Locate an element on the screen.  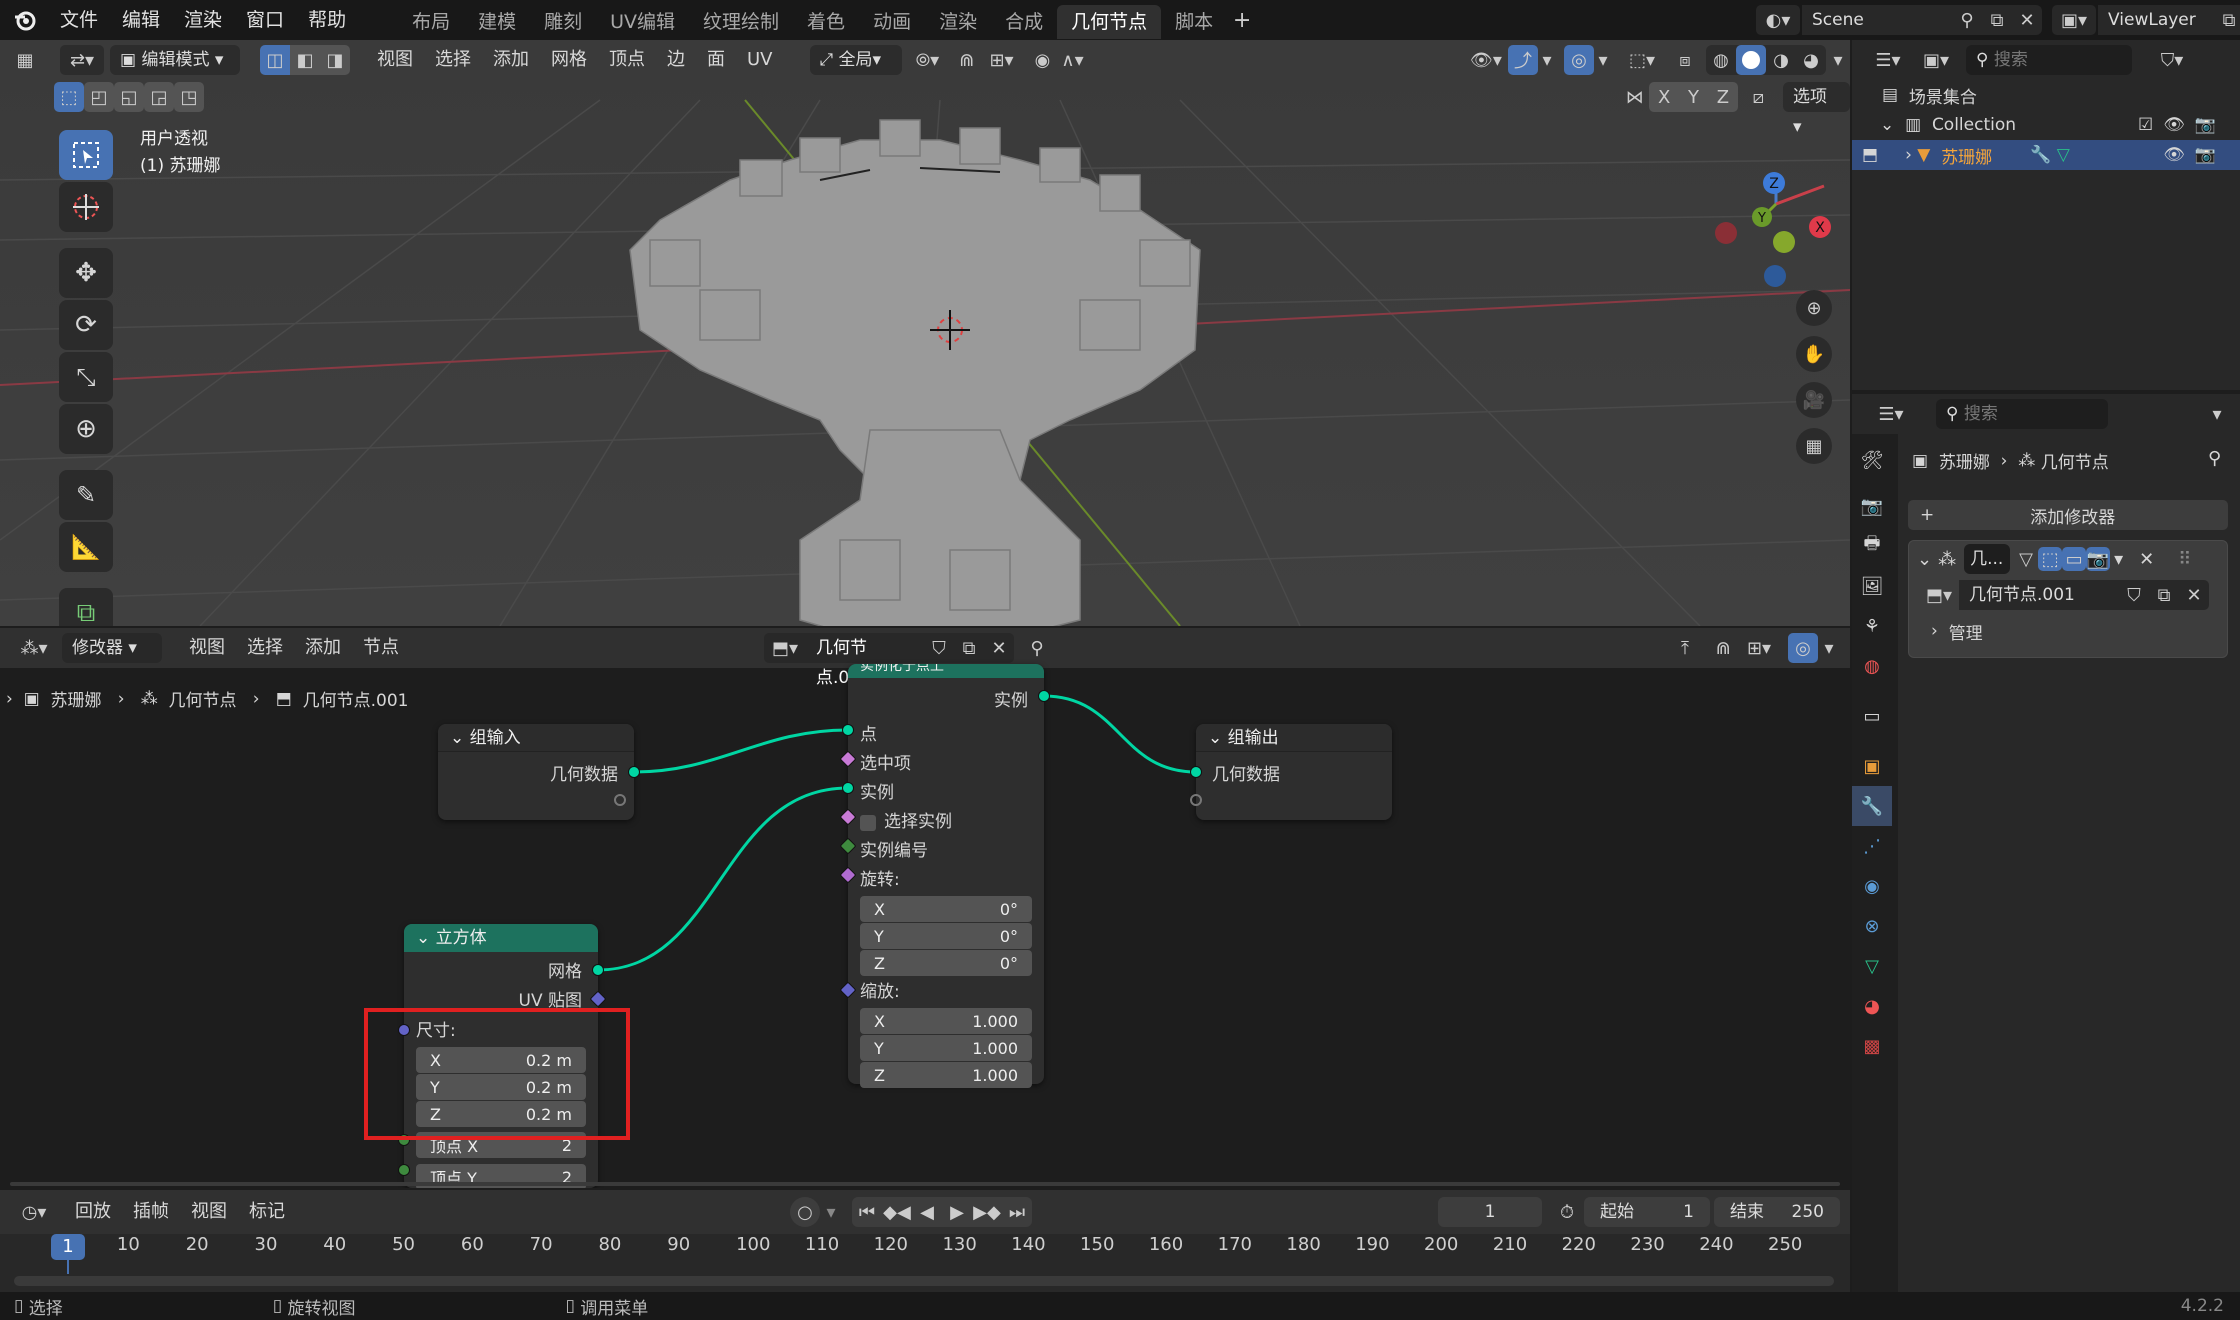
pin-icon: ⚲ is located at coordinates (2214, 458).